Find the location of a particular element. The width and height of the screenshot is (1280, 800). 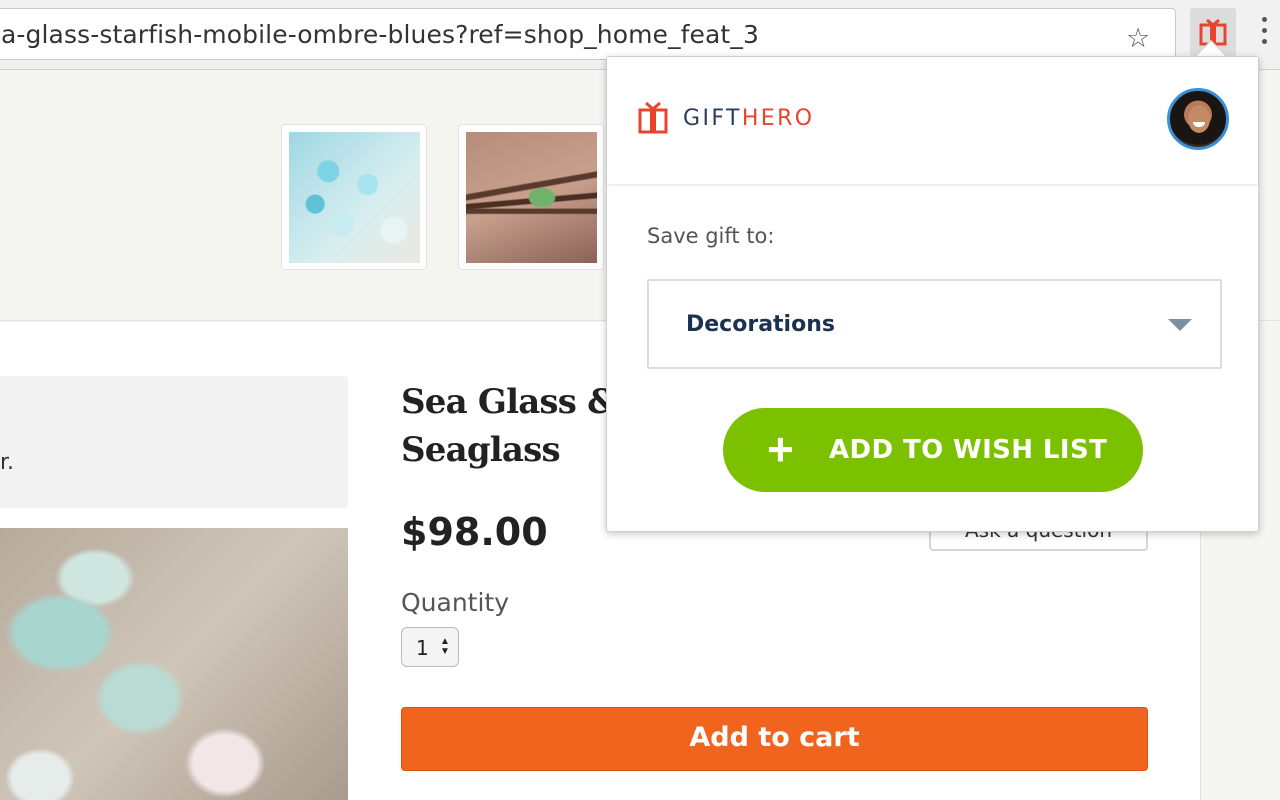

updown-arrows-icon: ▲ ▼ is located at coordinates (445, 646).